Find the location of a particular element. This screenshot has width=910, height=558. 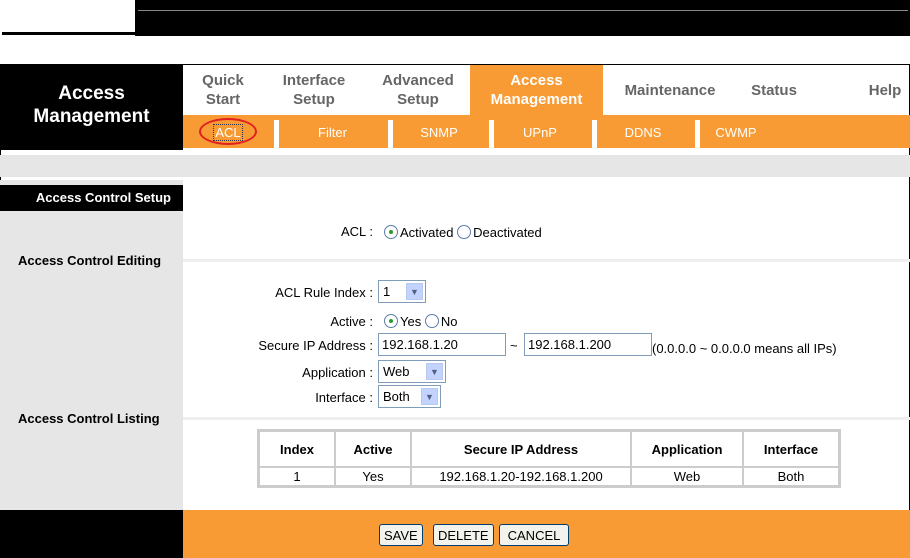

acl-label: ACL : is located at coordinates (356, 231).